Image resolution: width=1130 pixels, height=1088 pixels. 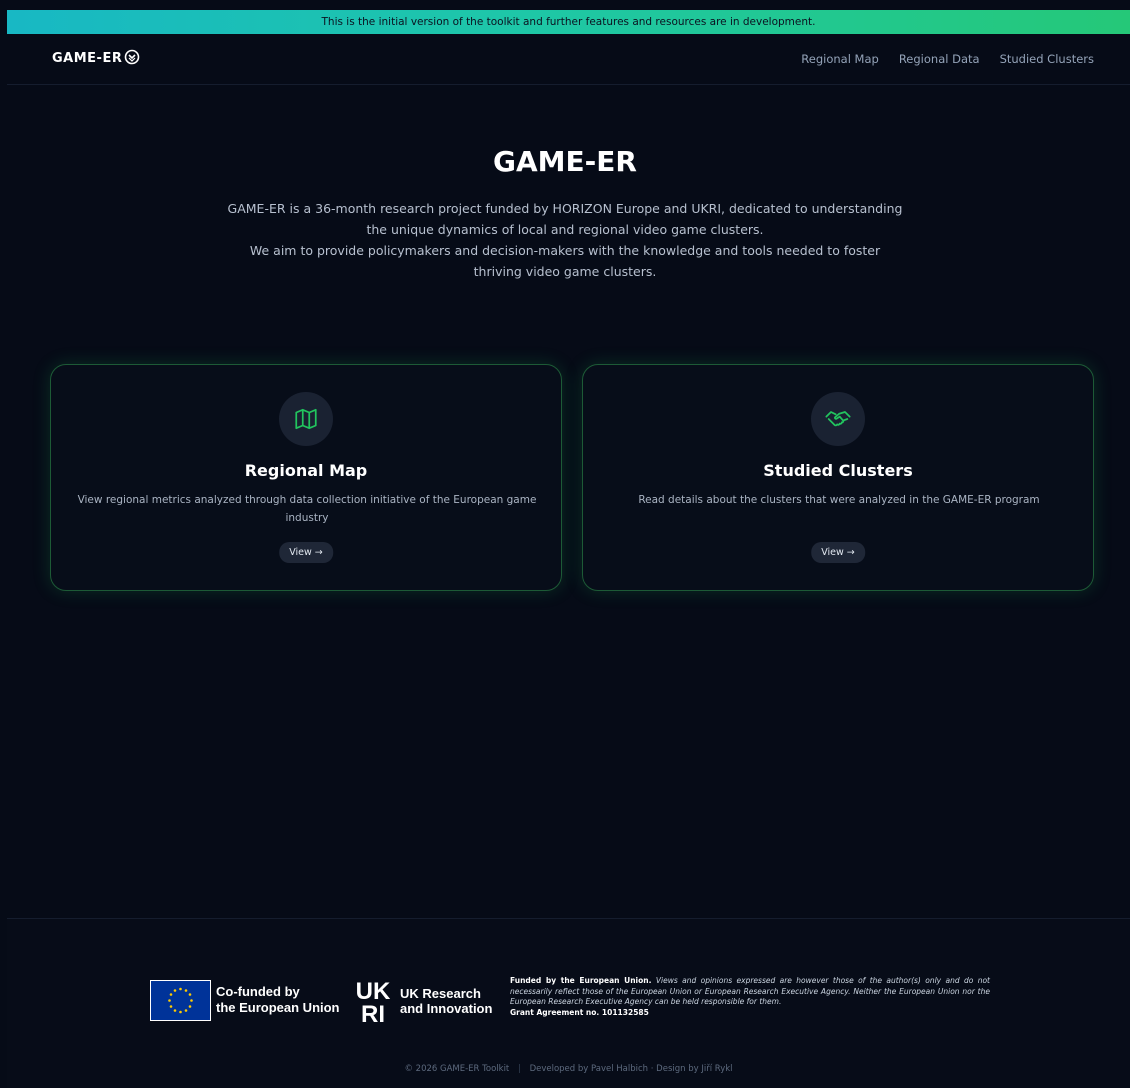 I want to click on eu-cofunded-label: Co-funded by the European Union, so click(x=278, y=1000).